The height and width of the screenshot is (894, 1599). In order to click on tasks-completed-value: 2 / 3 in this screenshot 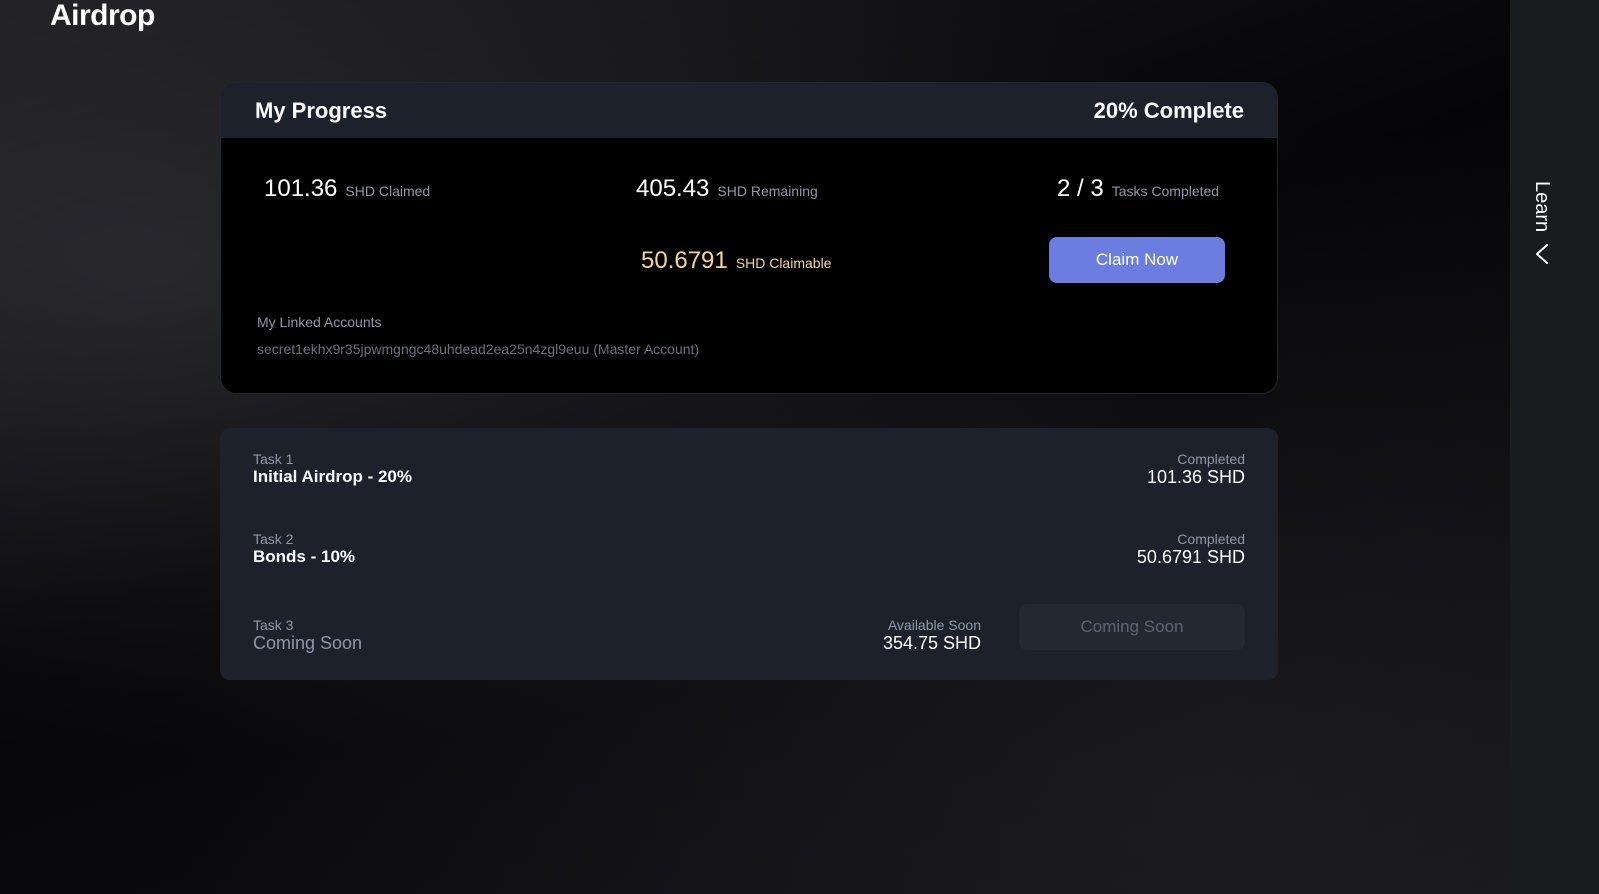, I will do `click(1080, 188)`.